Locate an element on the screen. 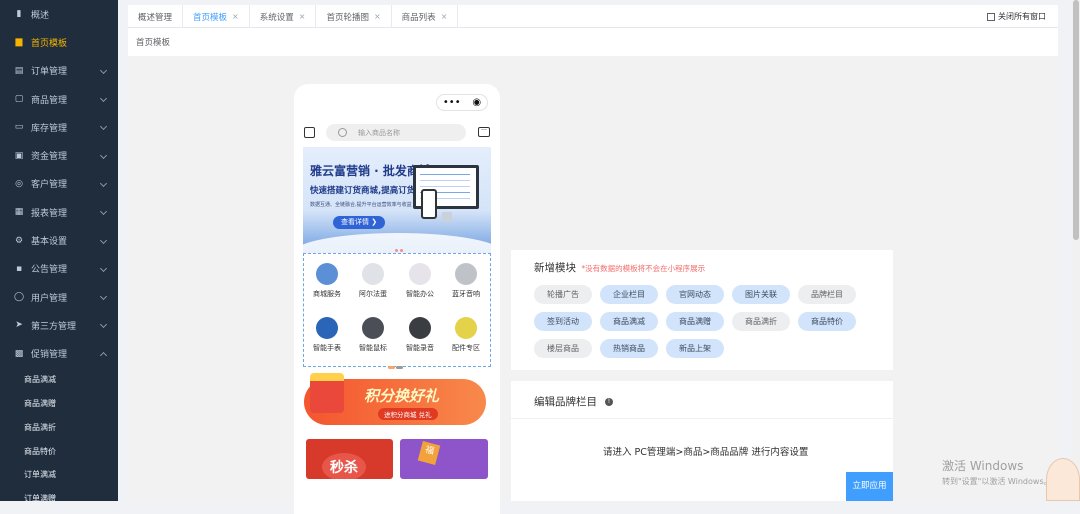  robot-icon is located at coordinates (373, 274).